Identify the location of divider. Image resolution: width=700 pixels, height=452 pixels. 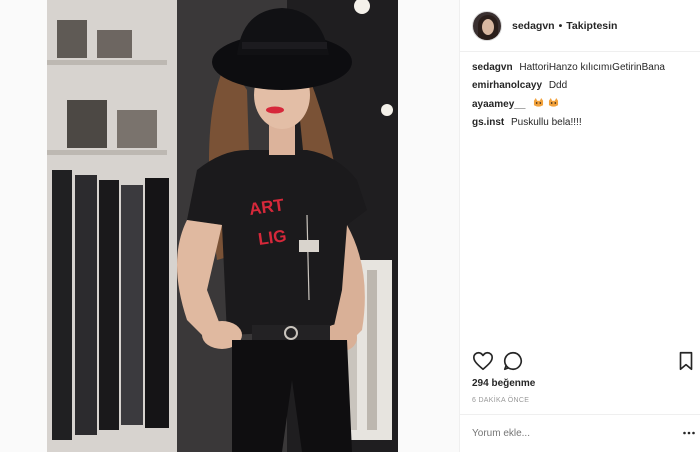
(580, 414).